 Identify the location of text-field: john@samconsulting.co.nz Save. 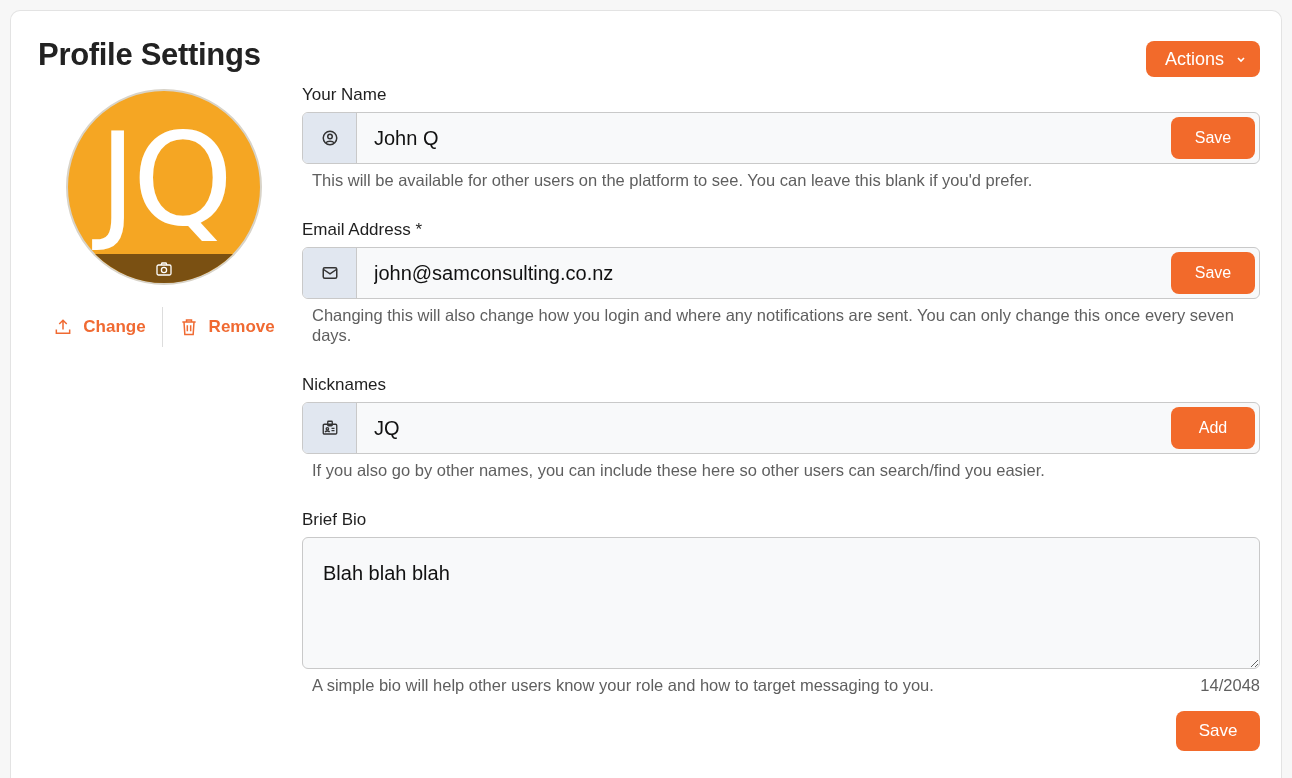
(781, 273).